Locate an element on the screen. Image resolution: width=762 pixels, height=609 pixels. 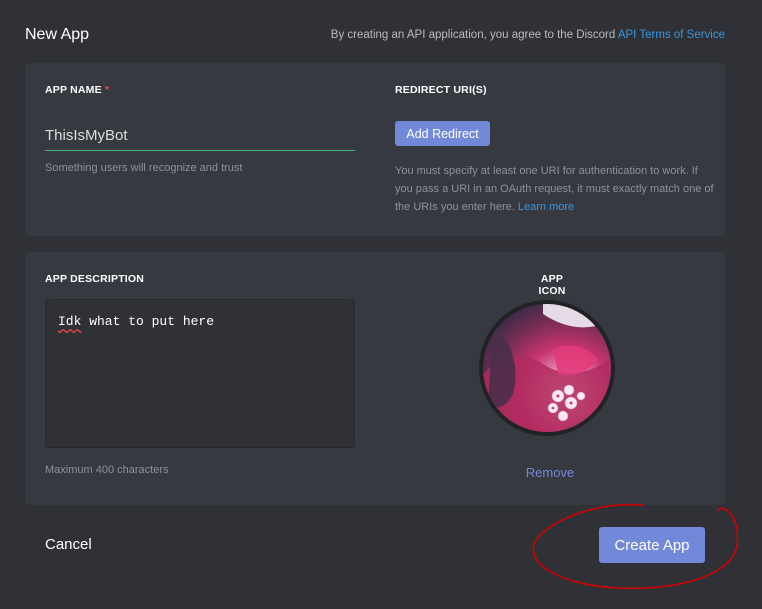
page-title: New App is located at coordinates (57, 34).